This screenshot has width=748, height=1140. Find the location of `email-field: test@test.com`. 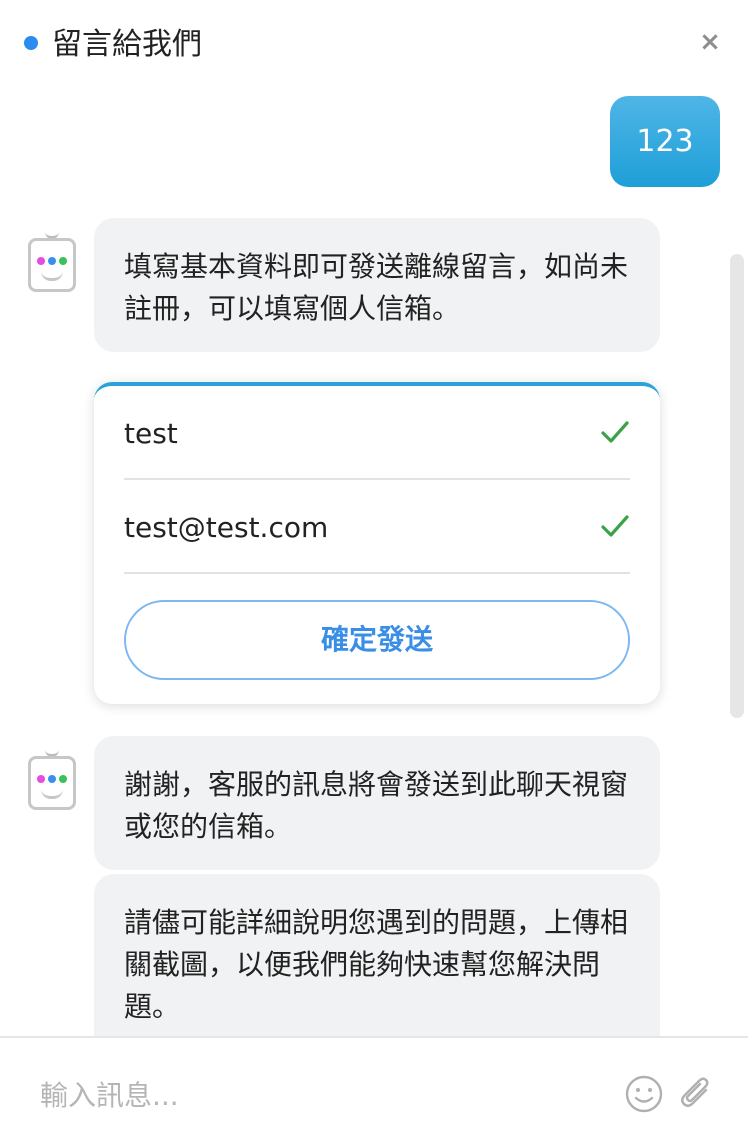

email-field: test@test.com is located at coordinates (377, 527).